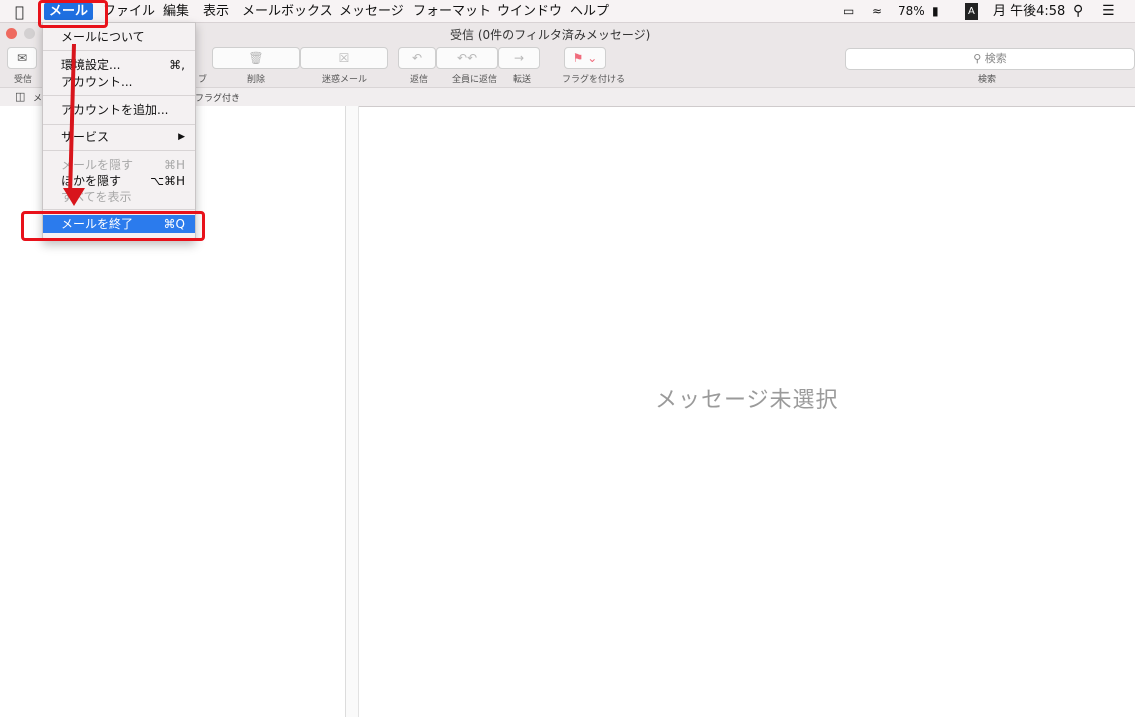 The image size is (1135, 717). What do you see at coordinates (37, 97) in the screenshot?
I see `mailboxes-label: メ` at bounding box center [37, 97].